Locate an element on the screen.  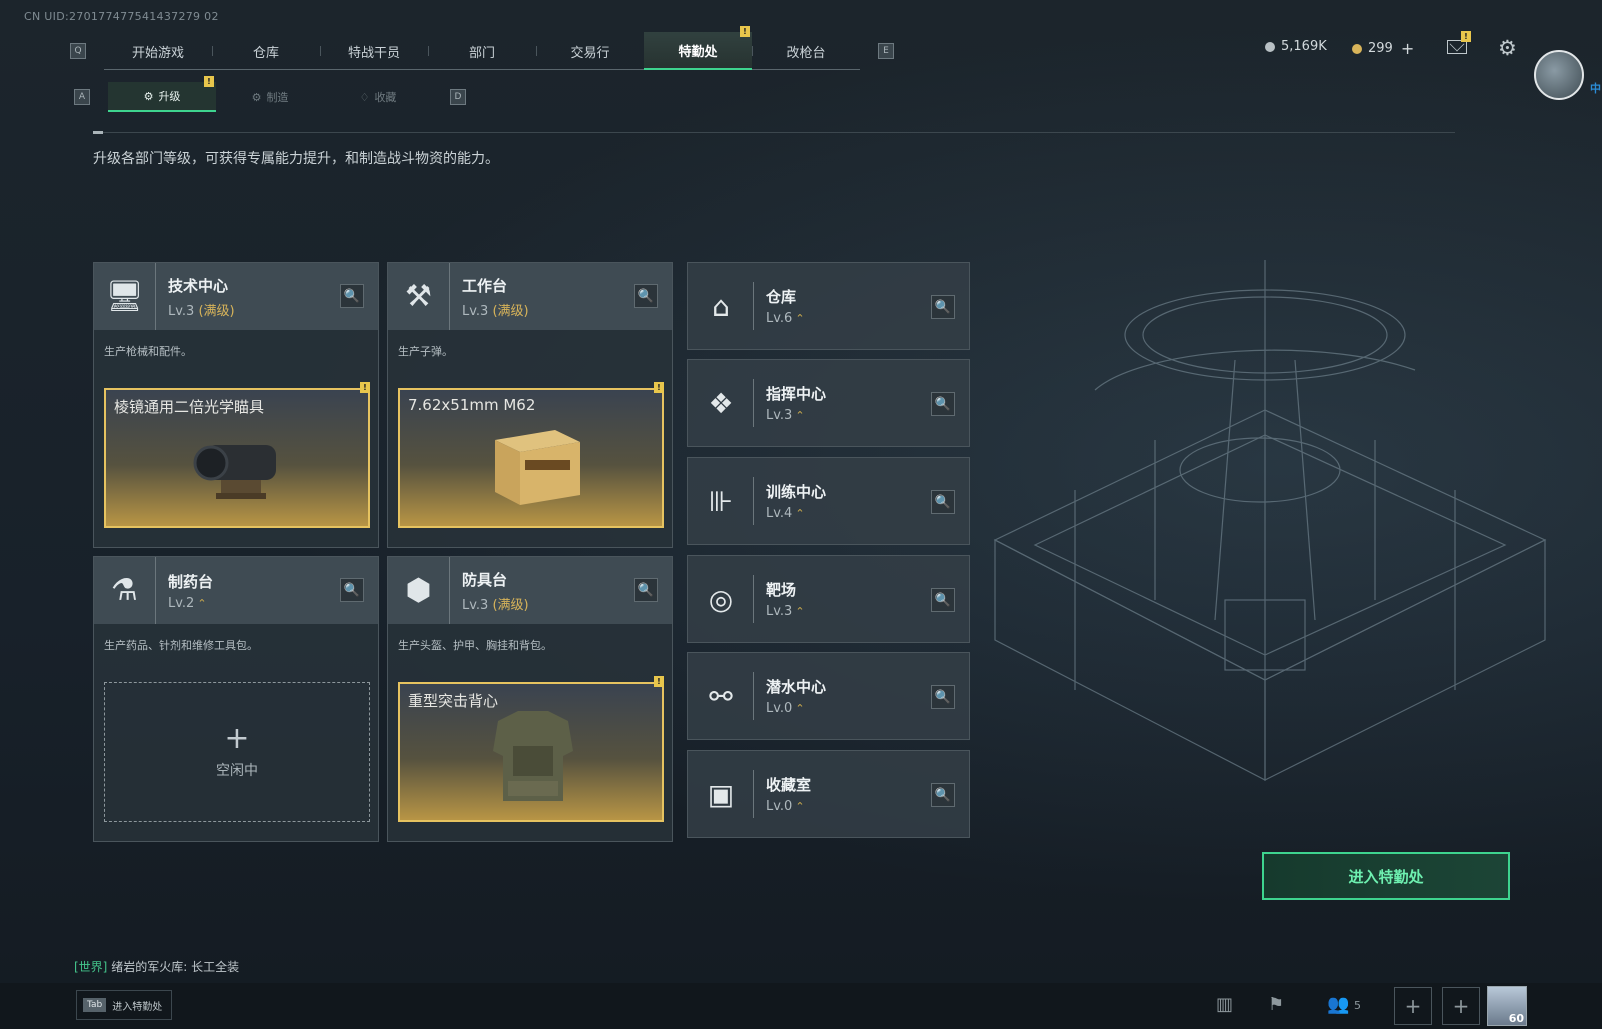
subtab-collect: ♢ 收藏 is located at coordinates (378, 97).